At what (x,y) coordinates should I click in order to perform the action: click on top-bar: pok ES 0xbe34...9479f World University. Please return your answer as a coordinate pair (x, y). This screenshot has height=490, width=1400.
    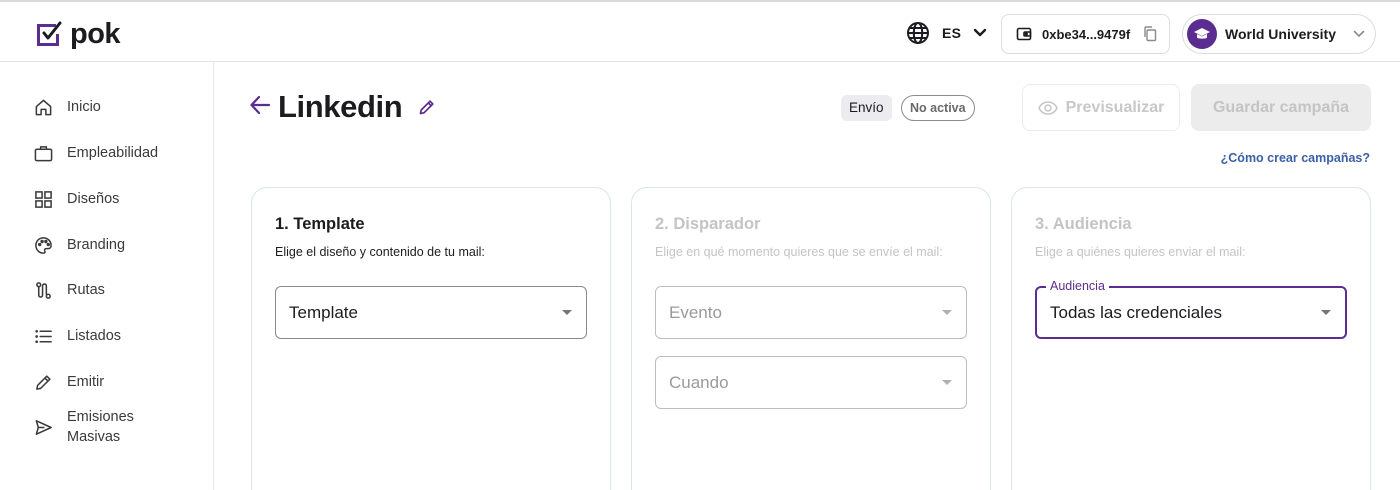
    Looking at the image, I should click on (700, 31).